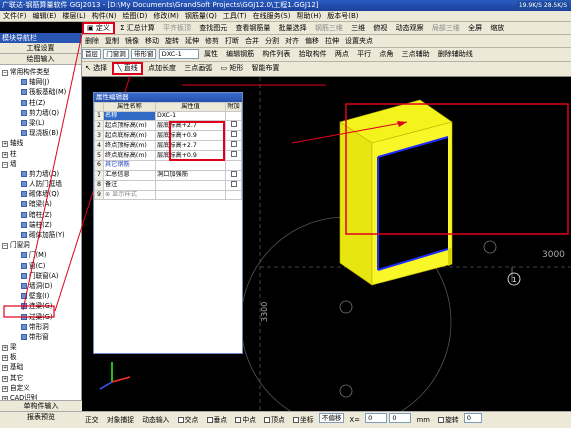 The width and height of the screenshot is (571, 428). Describe the element at coordinates (5, 144) in the screenshot. I see `tree-toggle-7: +` at that location.